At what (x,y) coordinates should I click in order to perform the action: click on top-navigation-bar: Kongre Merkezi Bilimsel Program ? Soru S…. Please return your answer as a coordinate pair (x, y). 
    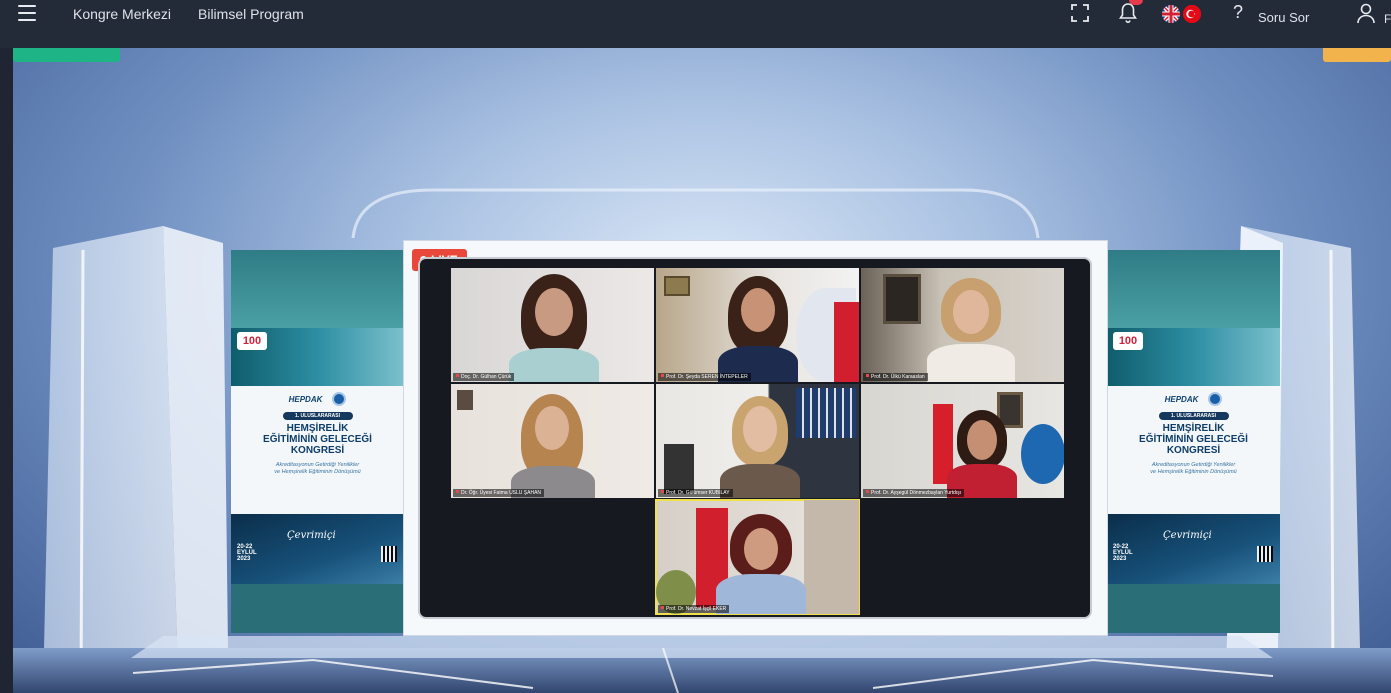
    Looking at the image, I should click on (695, 24).